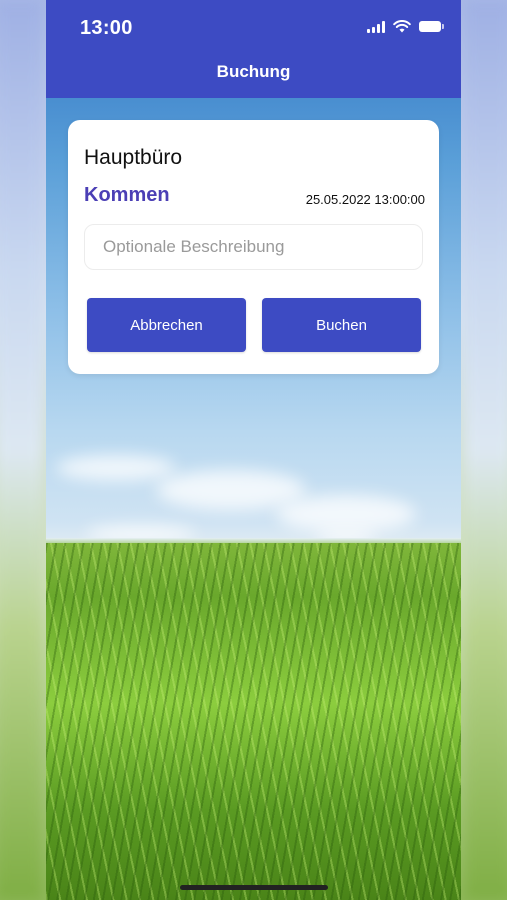  What do you see at coordinates (341, 325) in the screenshot?
I see `book-button: Buchen` at bounding box center [341, 325].